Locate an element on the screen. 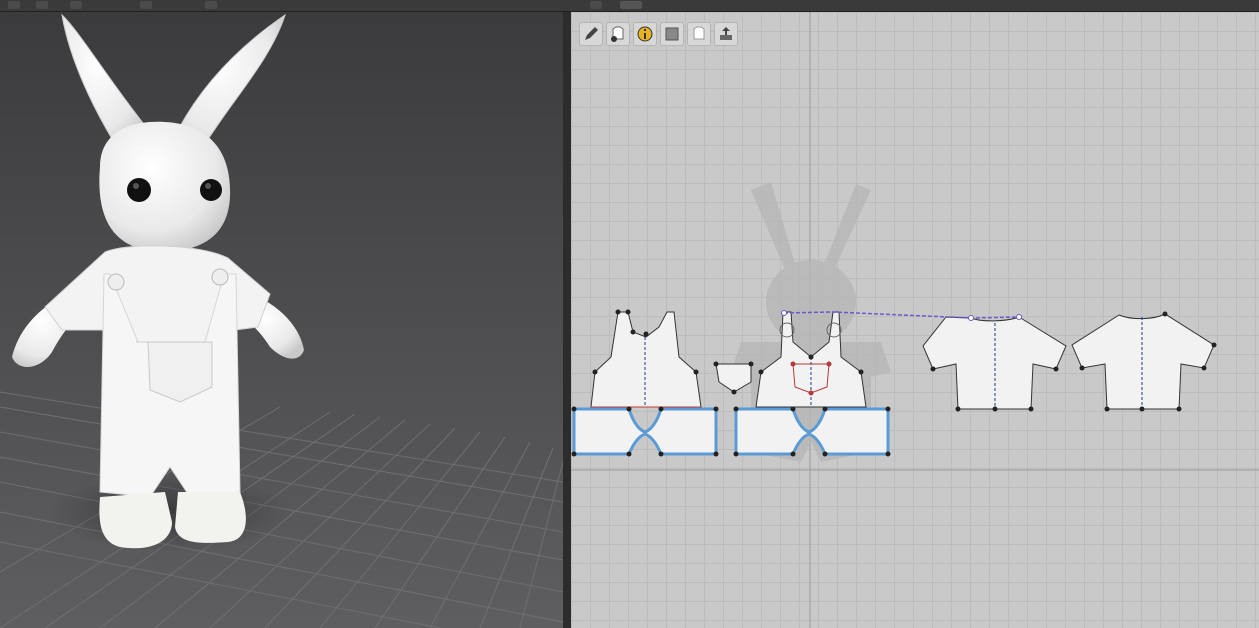  pattern-piece-pocket is located at coordinates (733, 378).